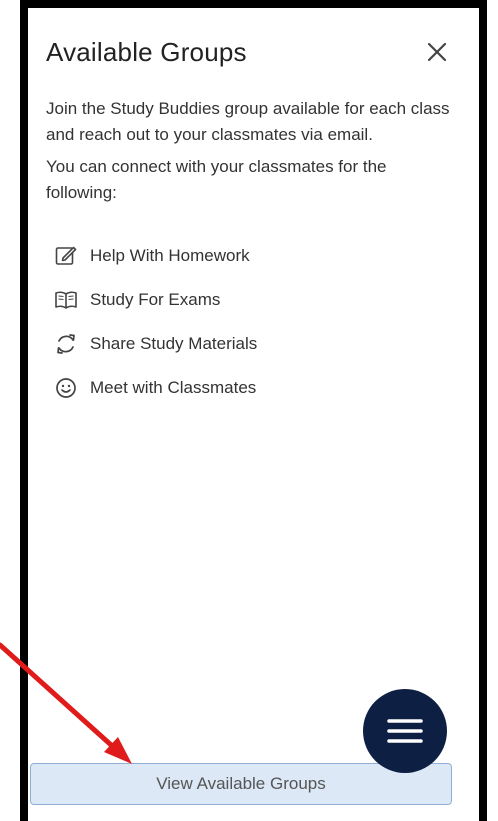  I want to click on feature-item-homework: Help With Homework, so click(250, 256).